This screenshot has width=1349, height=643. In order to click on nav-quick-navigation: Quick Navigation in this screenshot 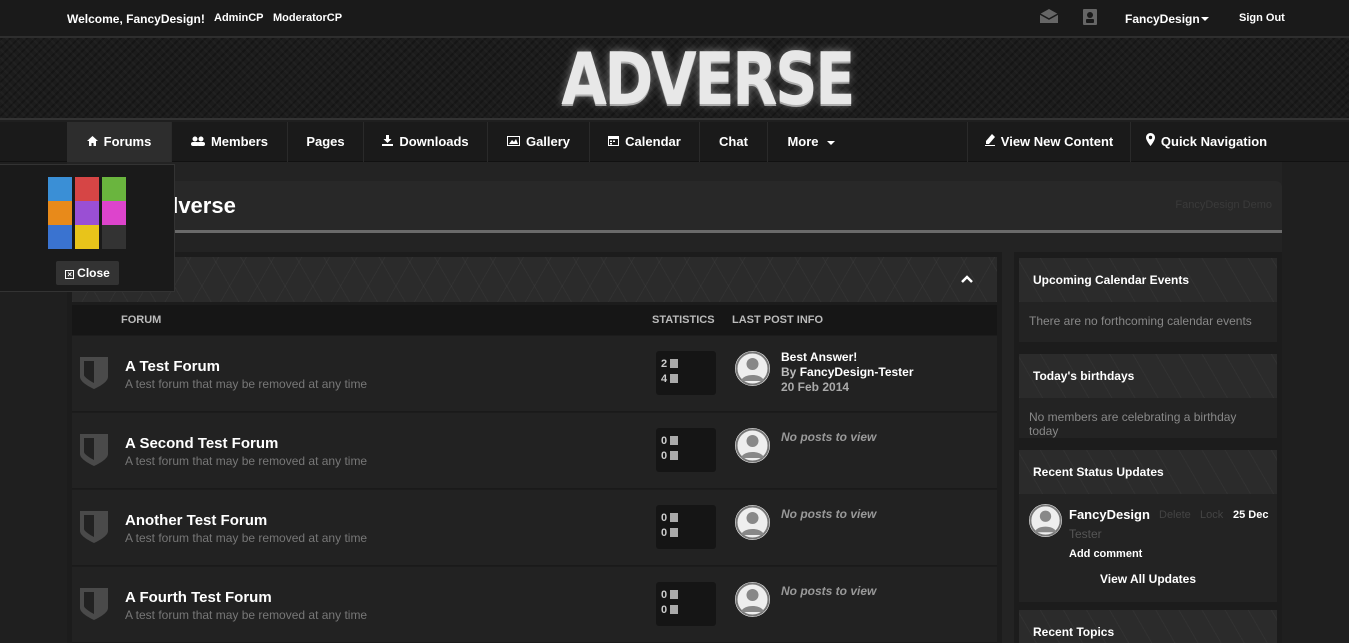, I will do `click(1206, 142)`.